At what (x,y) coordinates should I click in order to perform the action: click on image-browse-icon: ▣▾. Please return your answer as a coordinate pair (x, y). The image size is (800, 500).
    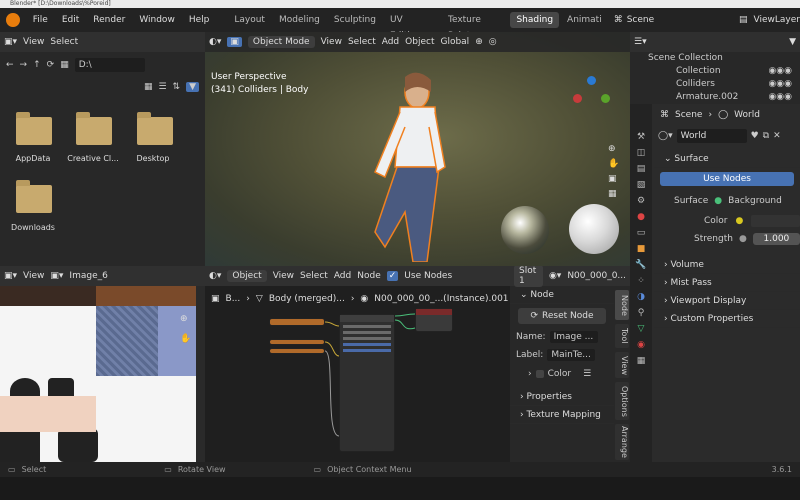
    Looking at the image, I should click on (56, 276).